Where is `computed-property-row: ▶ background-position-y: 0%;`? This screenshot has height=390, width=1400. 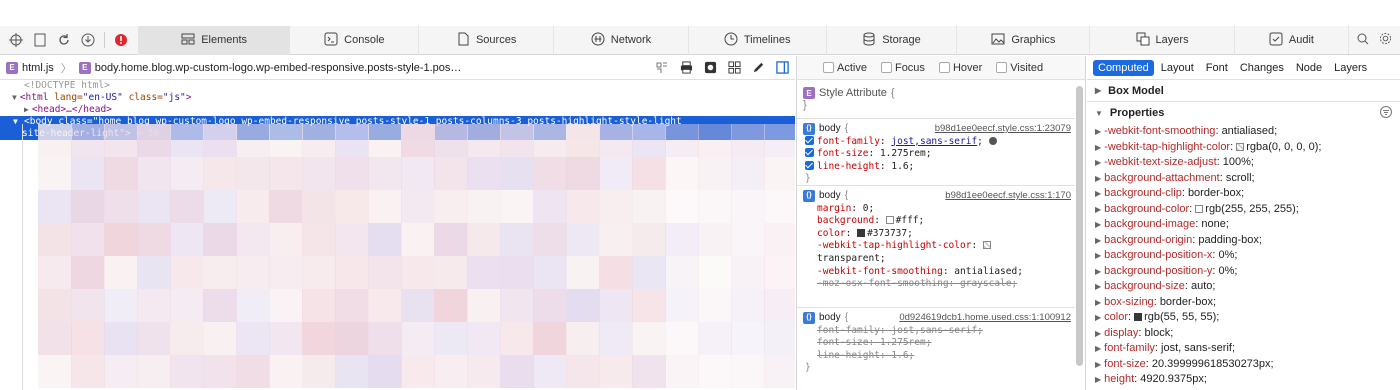 computed-property-row: ▶ background-position-y: 0%; is located at coordinates (1247, 272).